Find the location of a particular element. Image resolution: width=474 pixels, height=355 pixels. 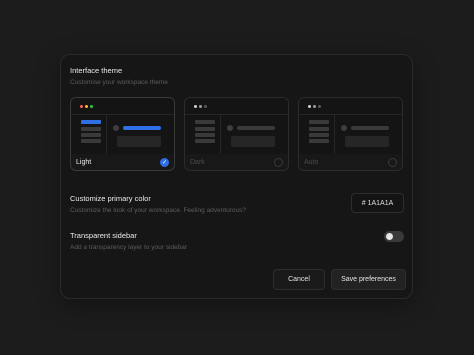

theme-option-dark: Dark is located at coordinates (236, 134).